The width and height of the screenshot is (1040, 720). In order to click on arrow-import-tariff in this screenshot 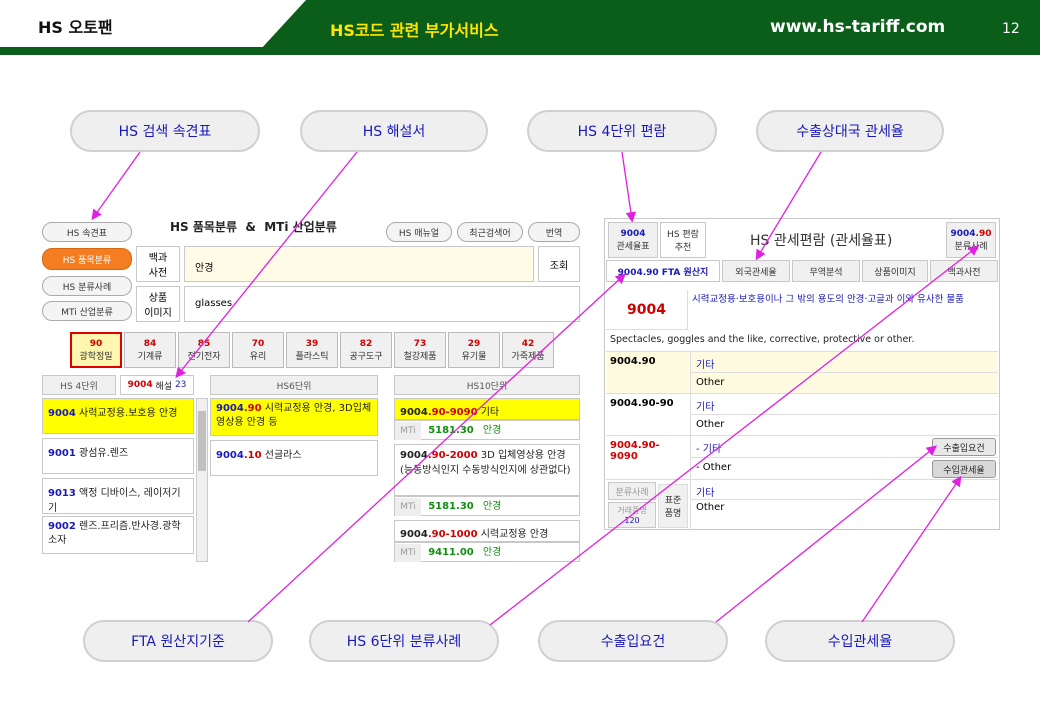, I will do `click(911, 549)`.